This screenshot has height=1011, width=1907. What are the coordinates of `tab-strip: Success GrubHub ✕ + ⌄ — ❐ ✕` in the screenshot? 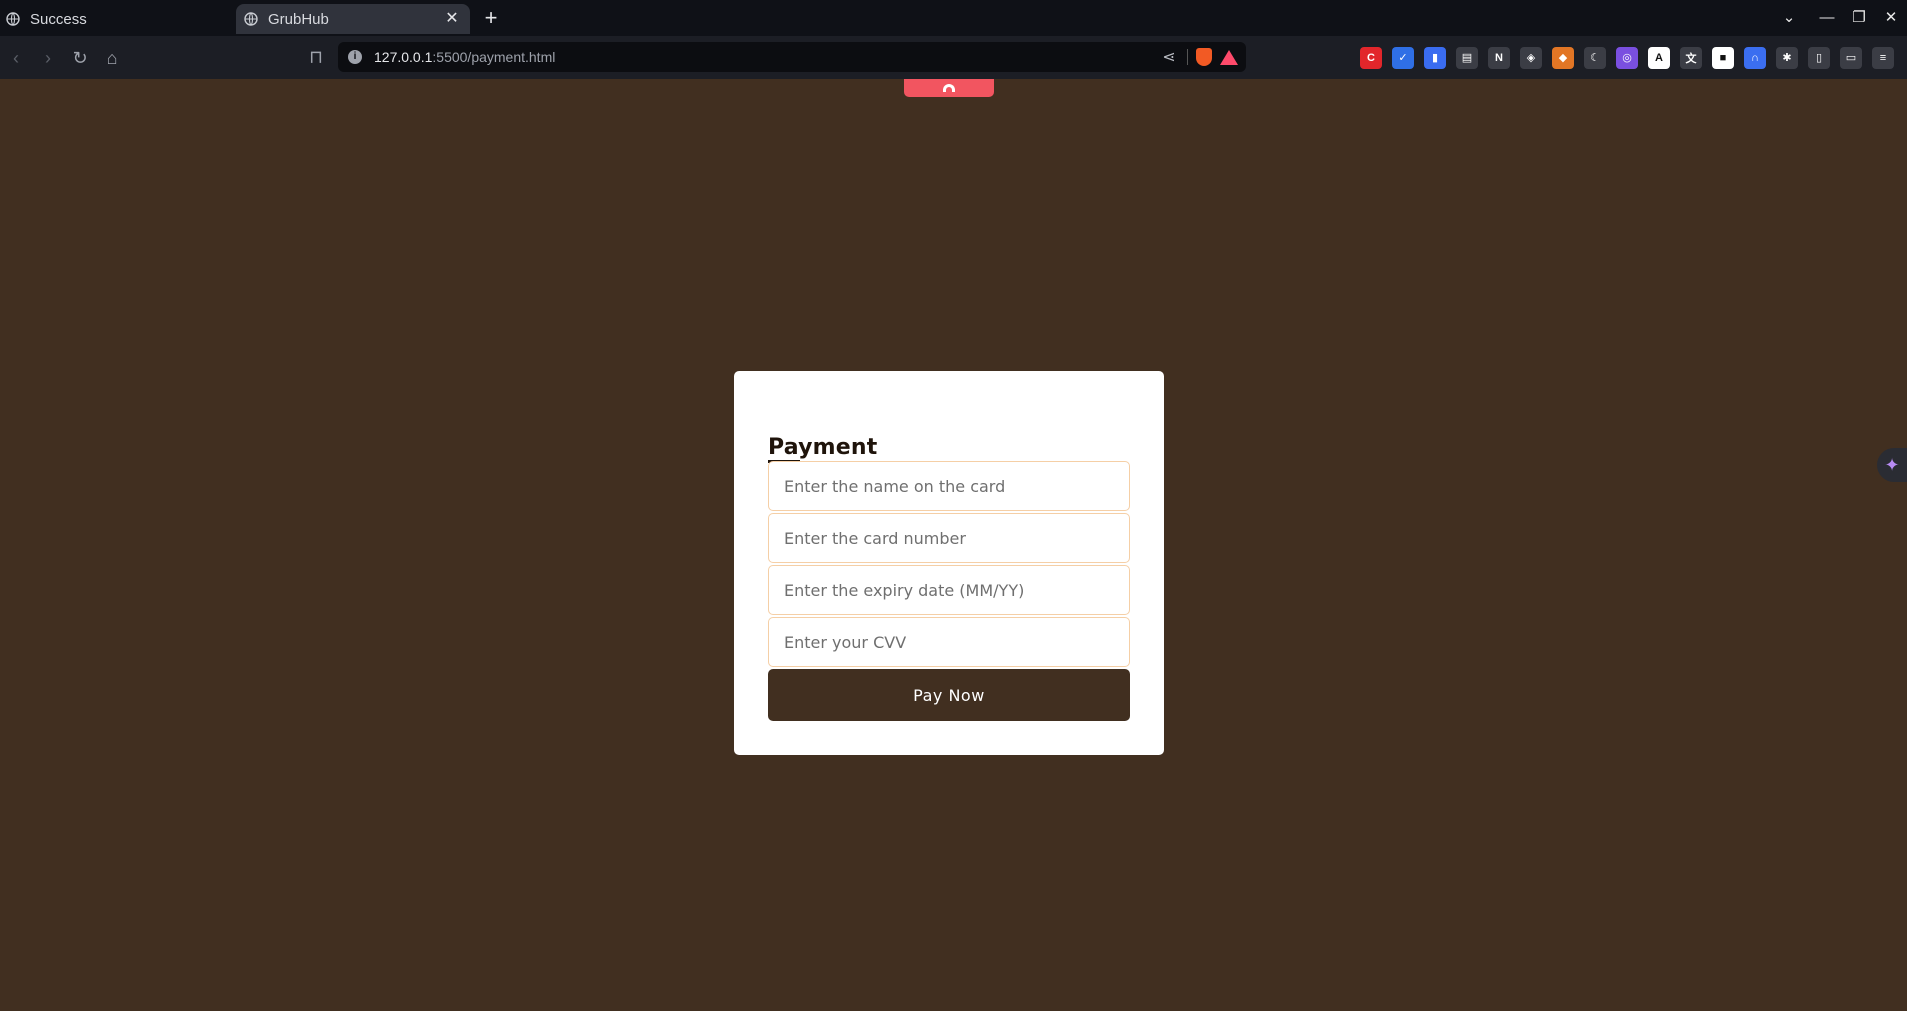 It's located at (953, 18).